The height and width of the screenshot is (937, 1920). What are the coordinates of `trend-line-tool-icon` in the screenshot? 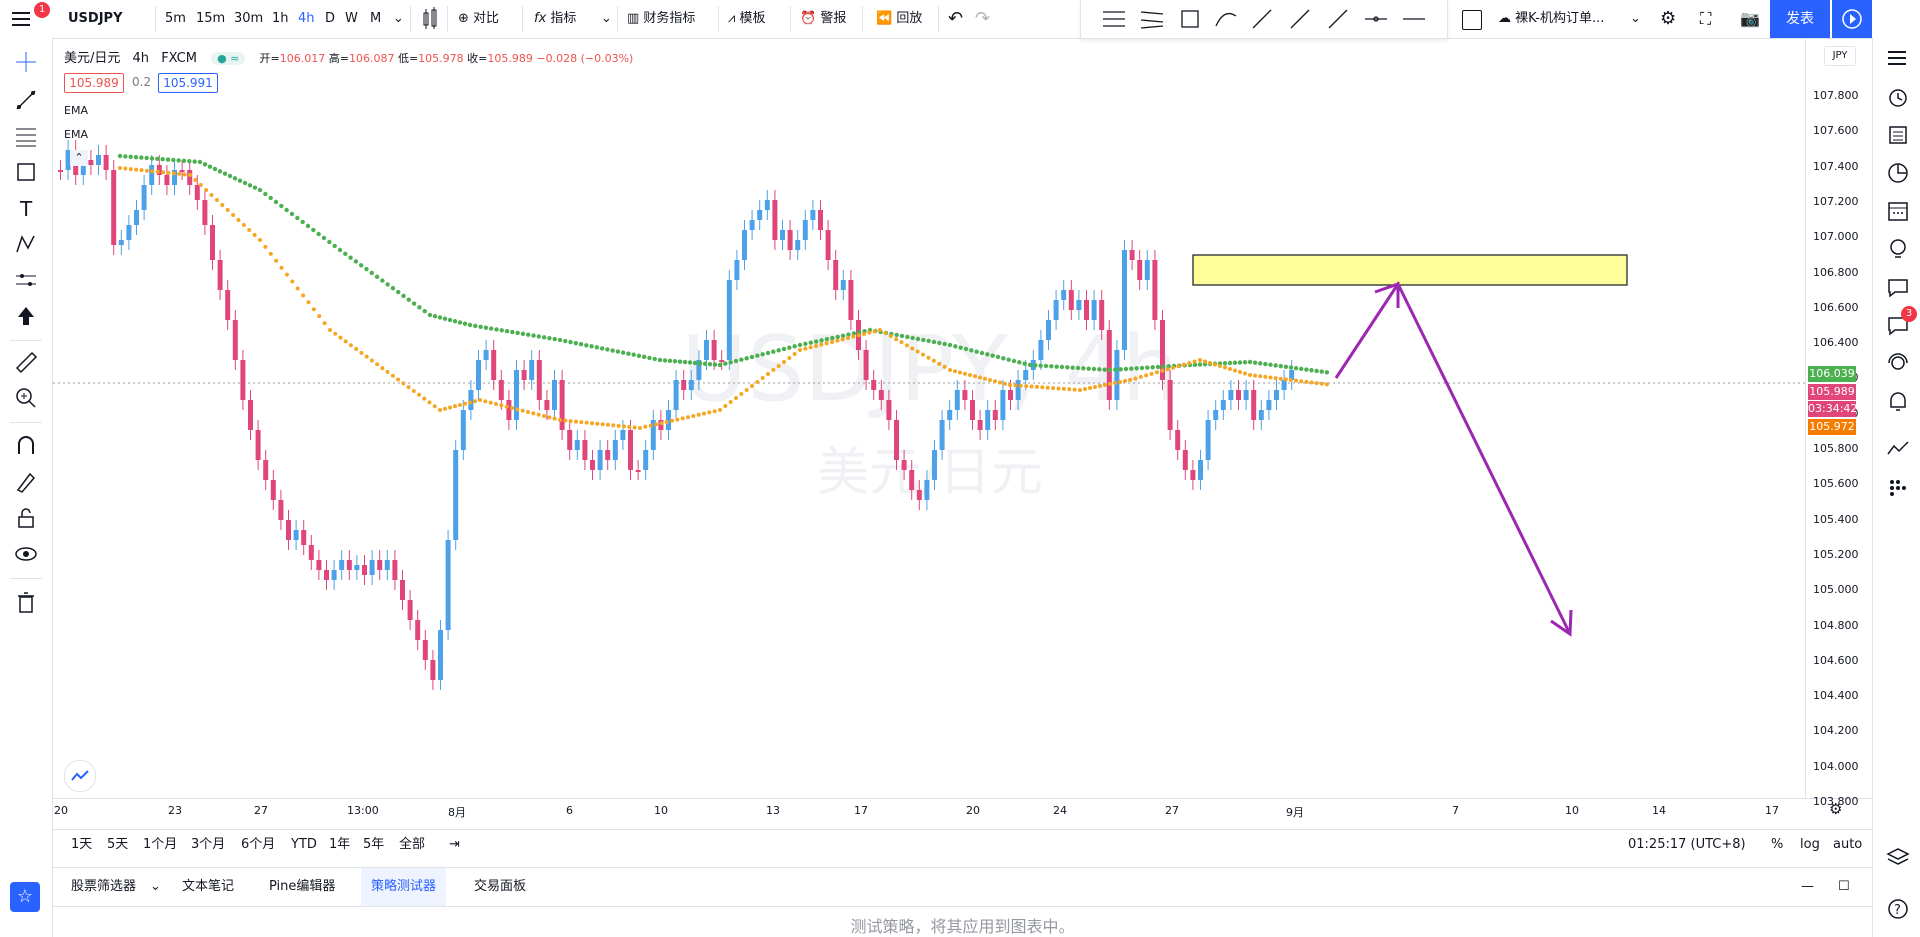 It's located at (26, 100).